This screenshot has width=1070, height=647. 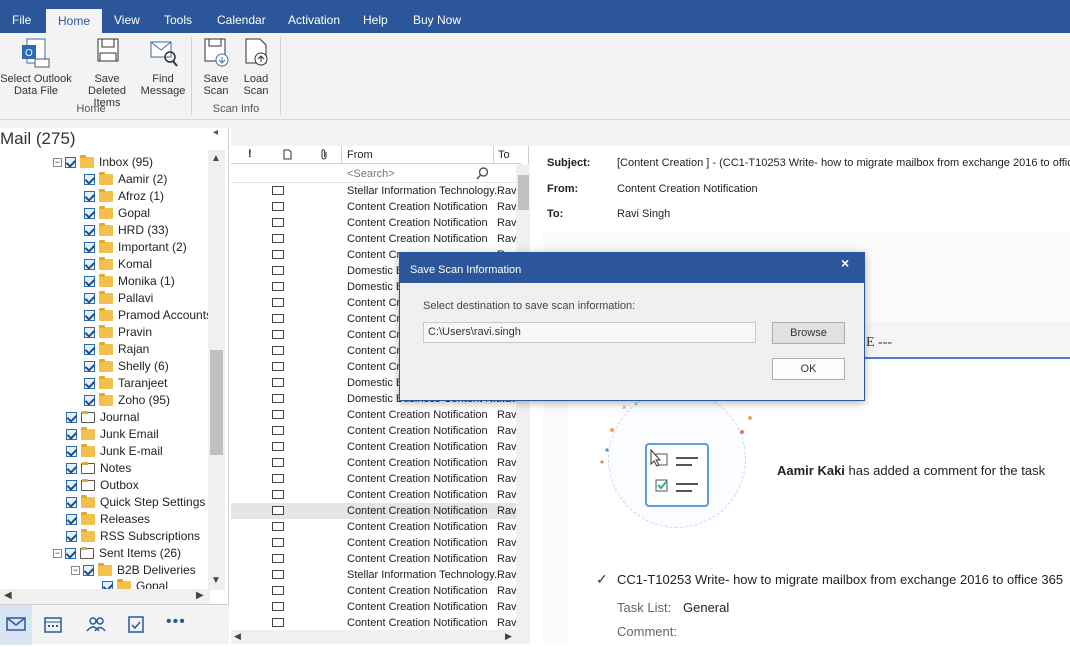 What do you see at coordinates (118, 298) in the screenshot?
I see `tree-item-pallavi: Pallavi` at bounding box center [118, 298].